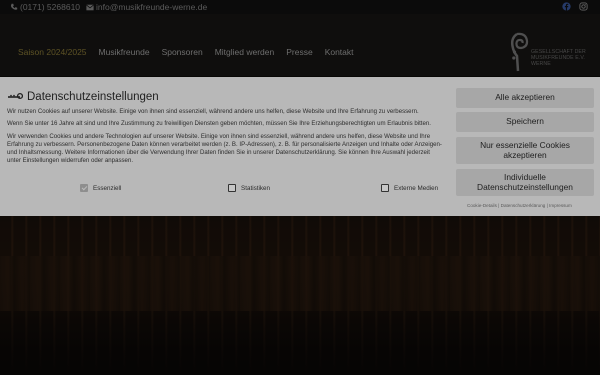  I want to click on checkbox-essenziell-label: Essenziell, so click(107, 188).